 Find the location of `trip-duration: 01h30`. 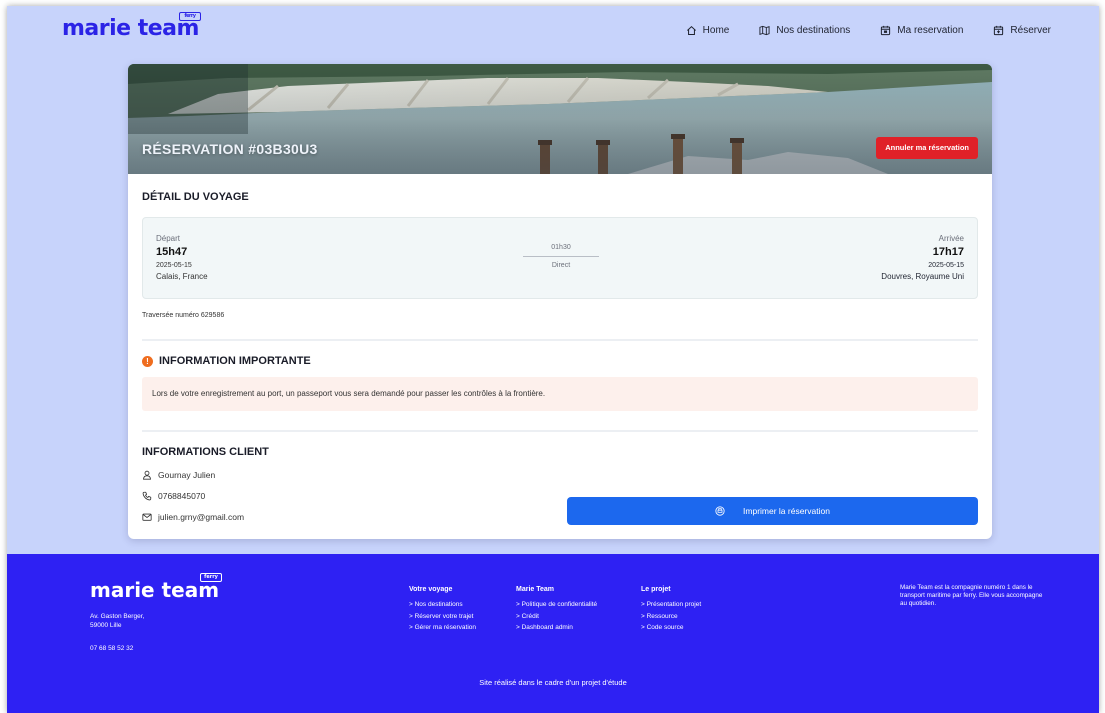

trip-duration: 01h30 is located at coordinates (561, 247).